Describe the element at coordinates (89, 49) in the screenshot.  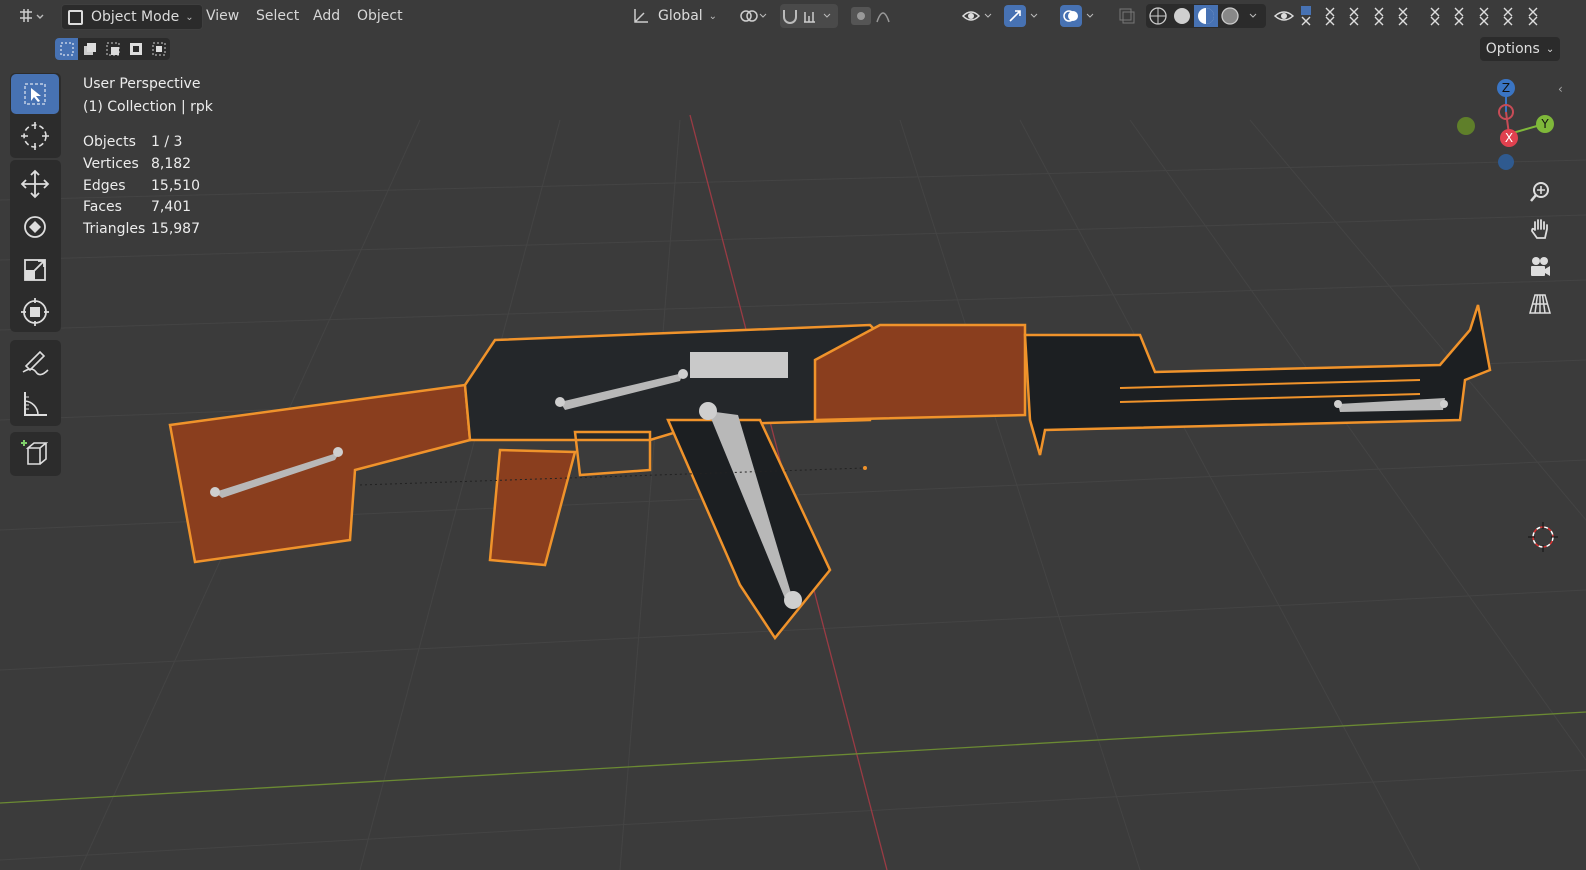
I see `select-extend-icon` at that location.